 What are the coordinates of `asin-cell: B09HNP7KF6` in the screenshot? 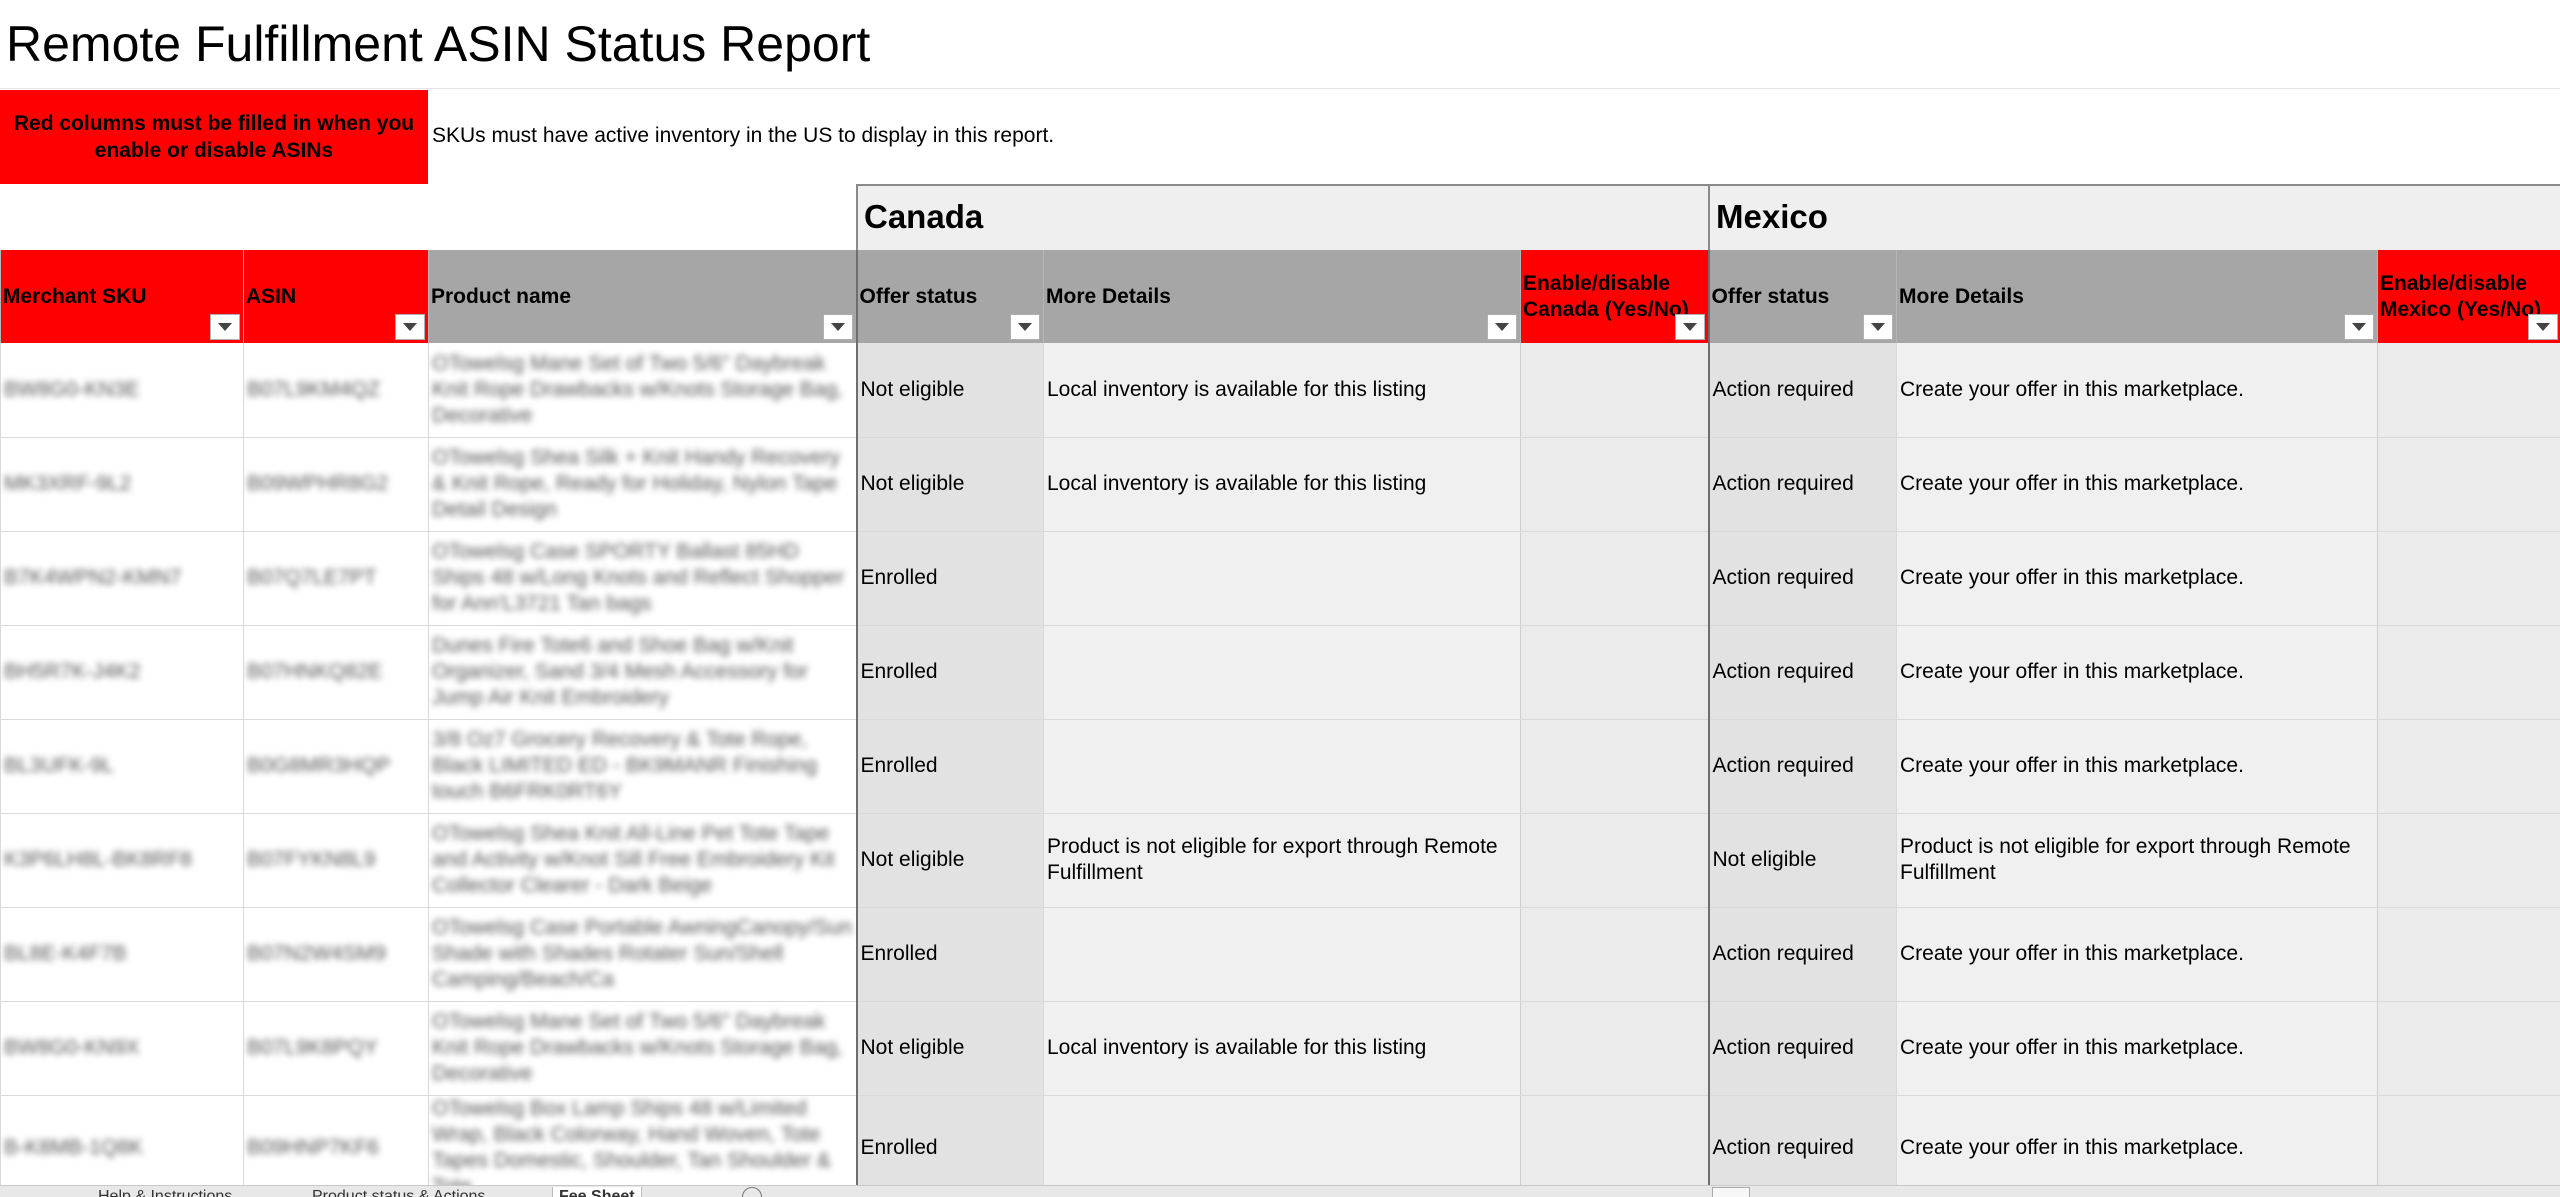 It's located at (336, 1140).